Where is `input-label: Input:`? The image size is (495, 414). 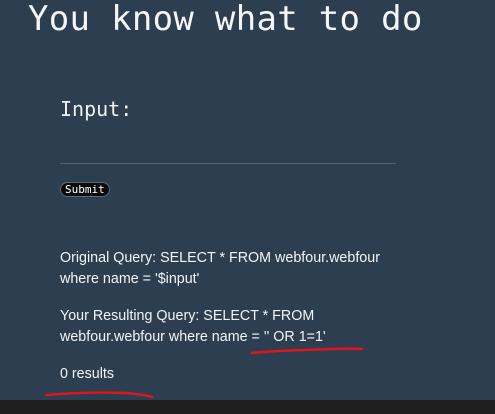 input-label: Input: is located at coordinates (96, 109).